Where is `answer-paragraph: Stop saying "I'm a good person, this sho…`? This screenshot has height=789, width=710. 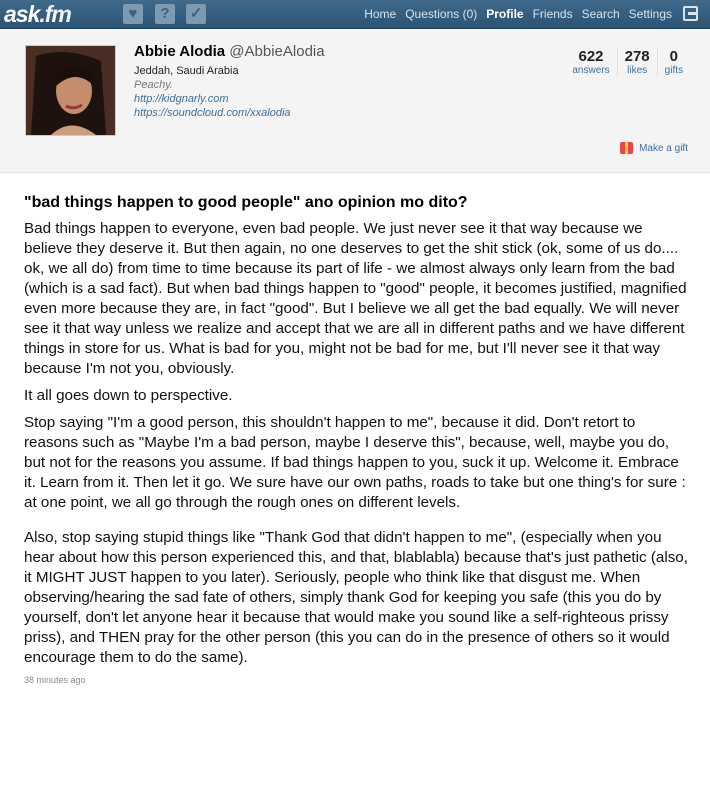
answer-paragraph: Stop saying "I'm a good person, this sho… is located at coordinates (355, 462).